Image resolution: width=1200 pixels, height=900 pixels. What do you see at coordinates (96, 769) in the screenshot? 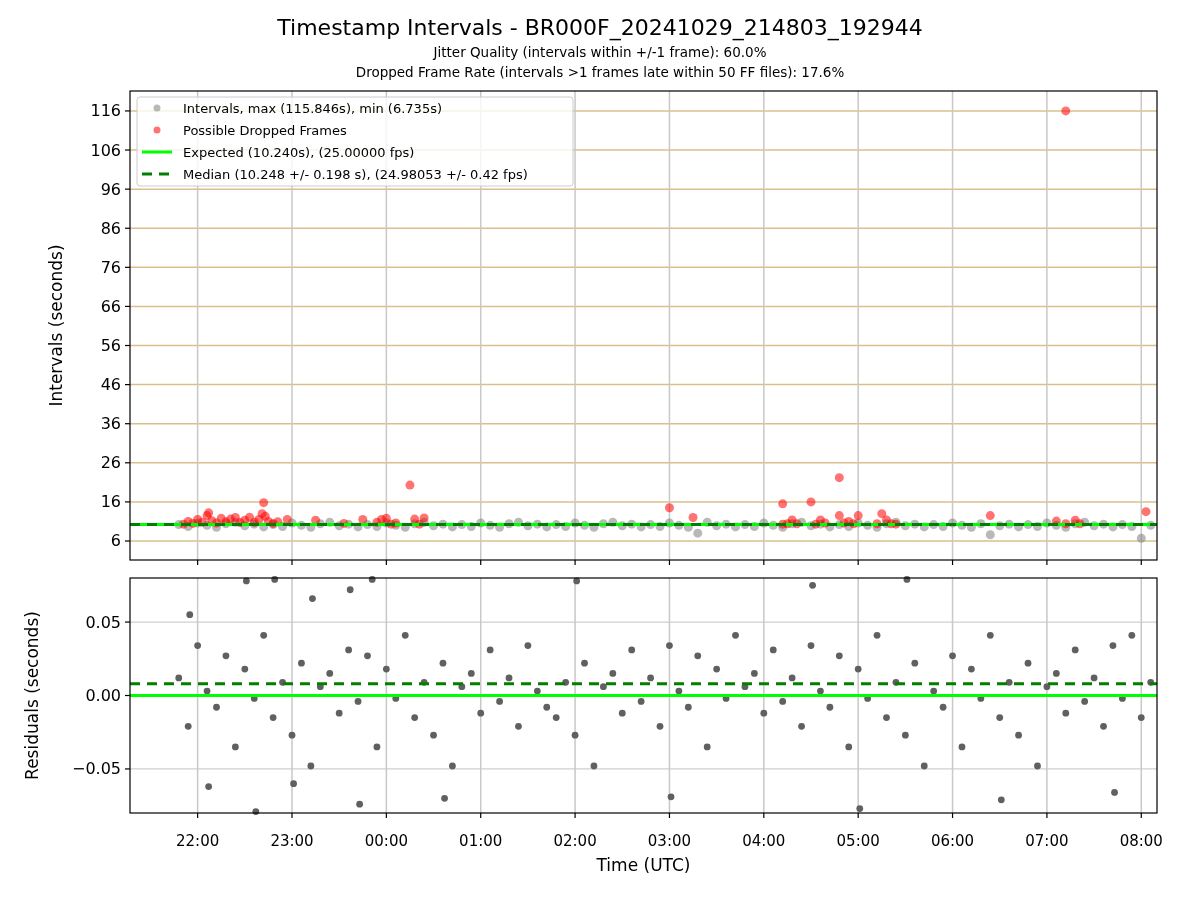
I see `tick-label: −0.05` at bounding box center [96, 769].